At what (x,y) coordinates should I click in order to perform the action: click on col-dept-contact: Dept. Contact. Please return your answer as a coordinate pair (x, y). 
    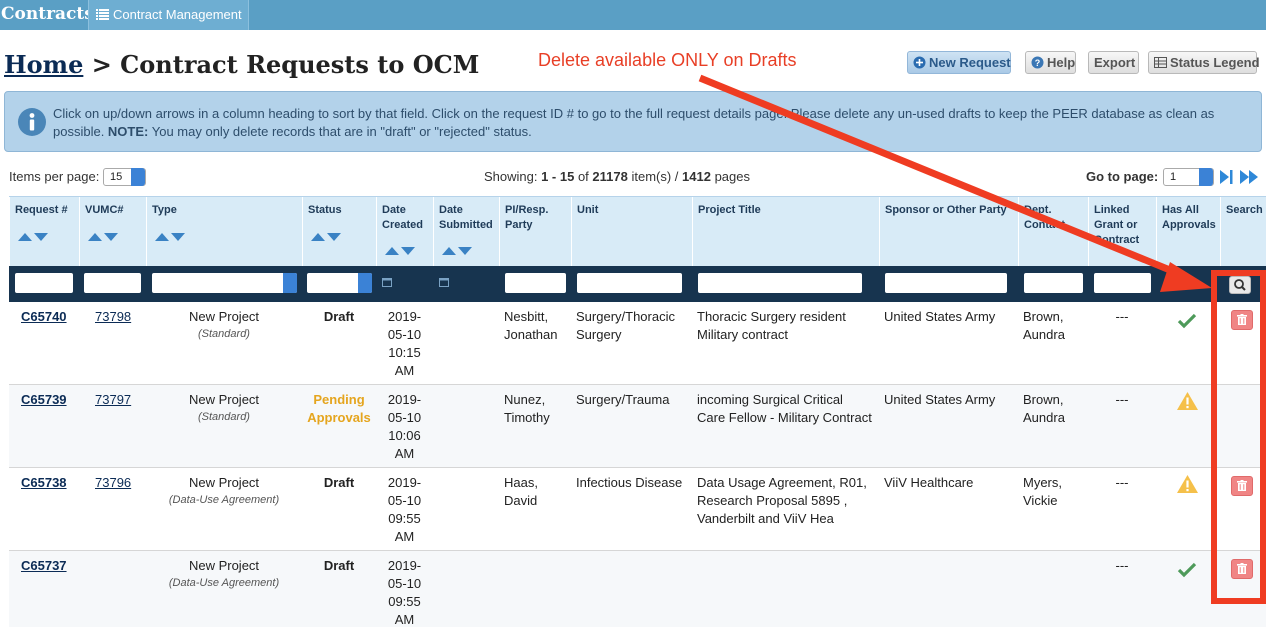
    Looking at the image, I should click on (1053, 232).